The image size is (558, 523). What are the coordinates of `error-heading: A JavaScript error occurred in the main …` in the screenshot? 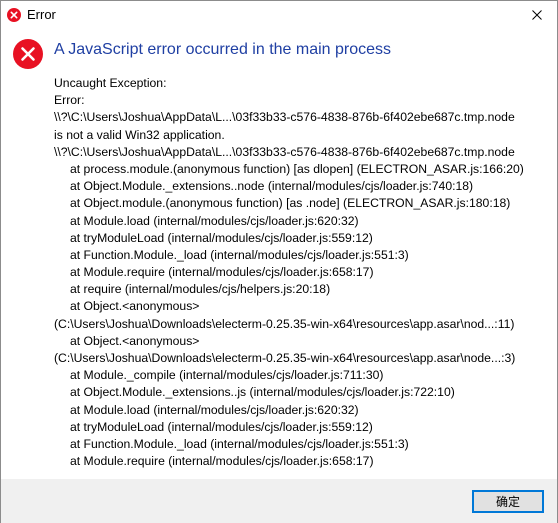 It's located at (223, 49).